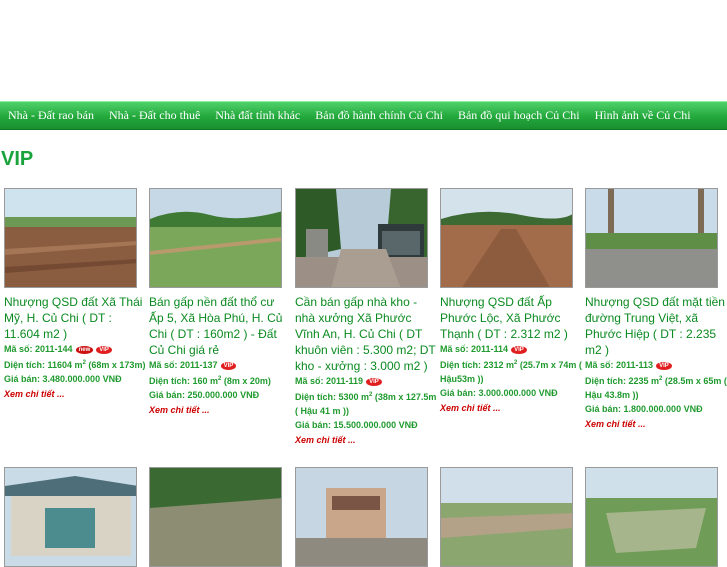 This screenshot has width=727, height=567. I want to click on listing-area: Diện tích: 11604 m2 (68m x 173m), so click(75, 365).